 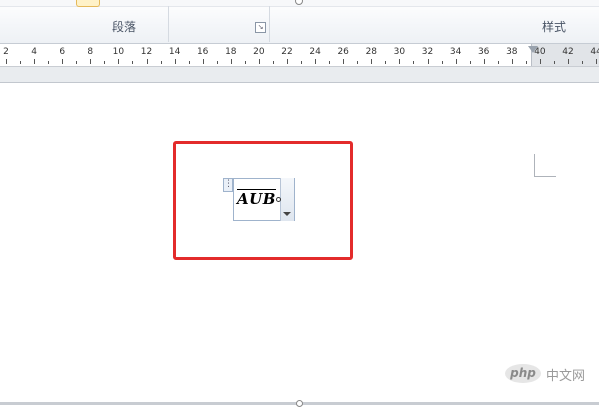 I want to click on ruler-label: 16, so click(x=202, y=52).